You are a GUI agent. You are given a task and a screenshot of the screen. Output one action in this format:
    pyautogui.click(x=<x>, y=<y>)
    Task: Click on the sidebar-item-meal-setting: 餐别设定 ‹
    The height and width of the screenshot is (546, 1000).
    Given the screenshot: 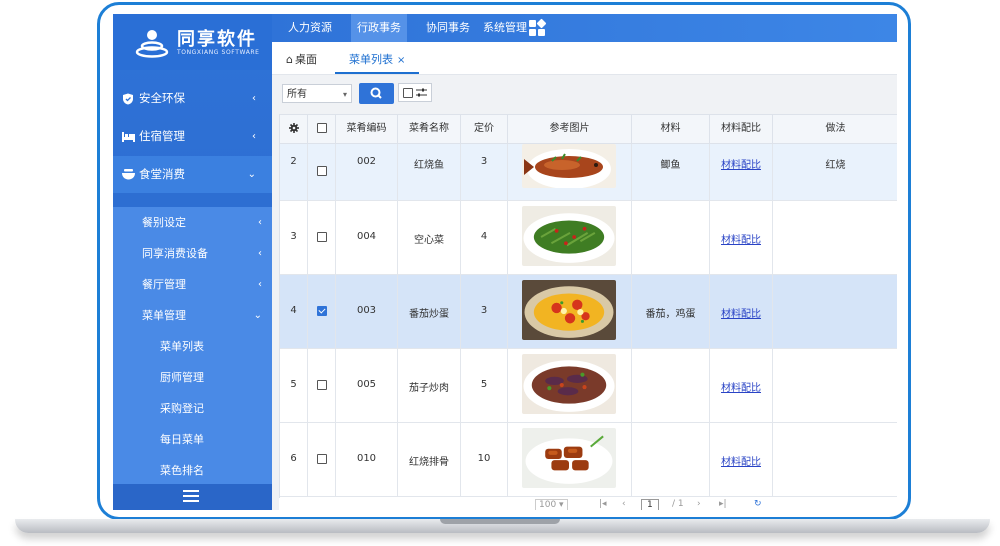 What is the action you would take?
    pyautogui.click(x=192, y=222)
    